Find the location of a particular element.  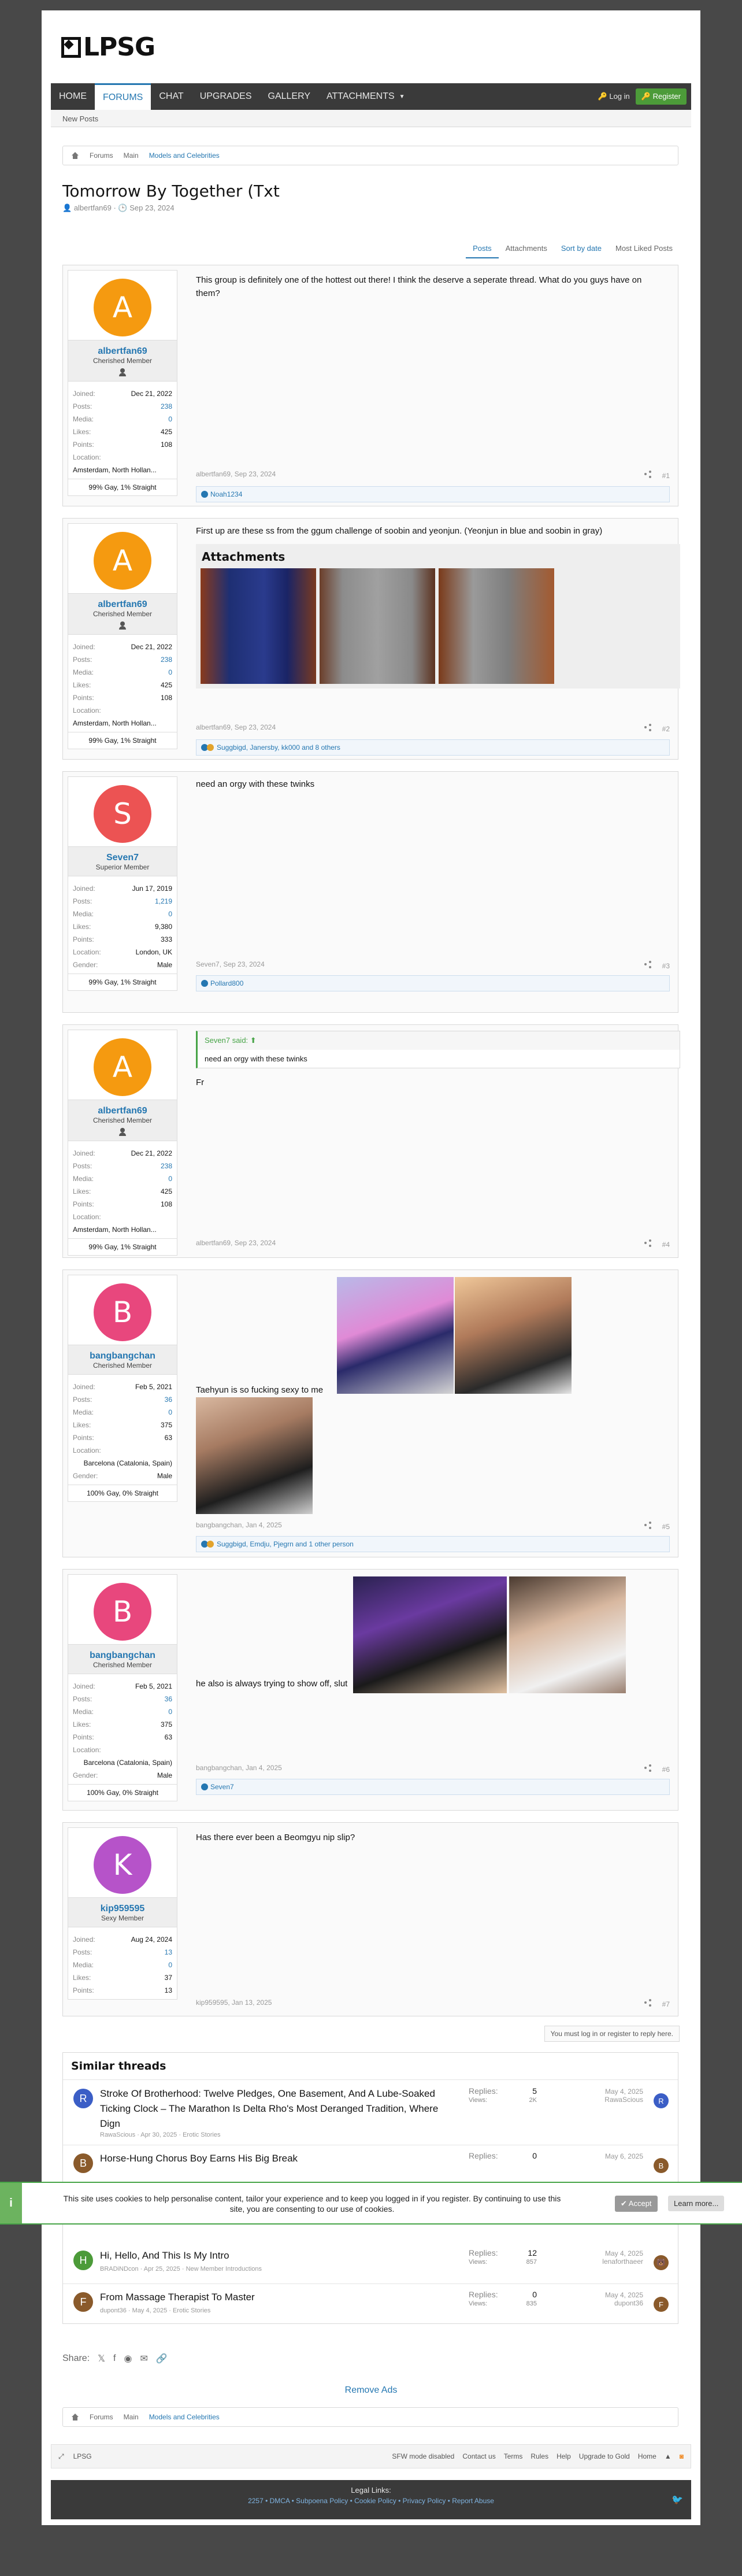

tab-most-liked: Most Liked Posts is located at coordinates (644, 248).